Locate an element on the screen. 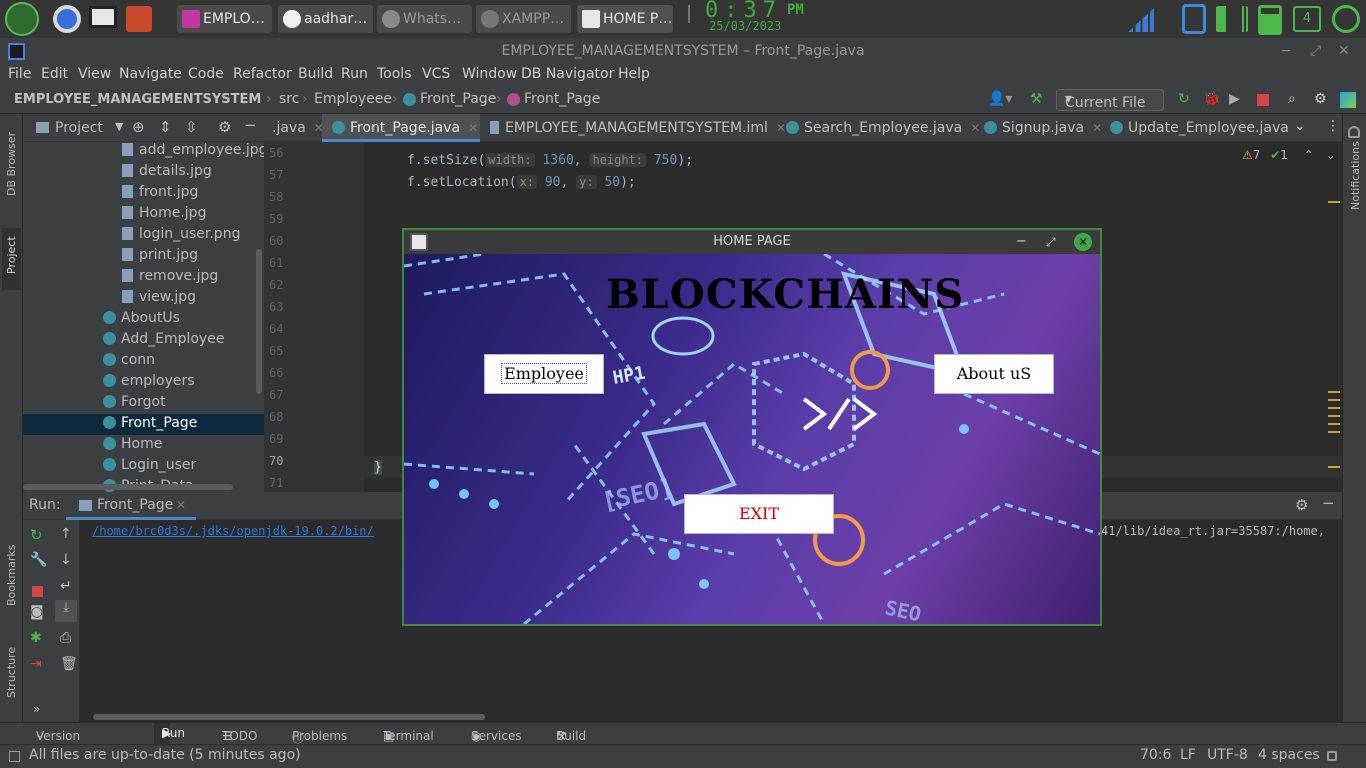  breadcrumb-file: Front_Page is located at coordinates (458, 99).